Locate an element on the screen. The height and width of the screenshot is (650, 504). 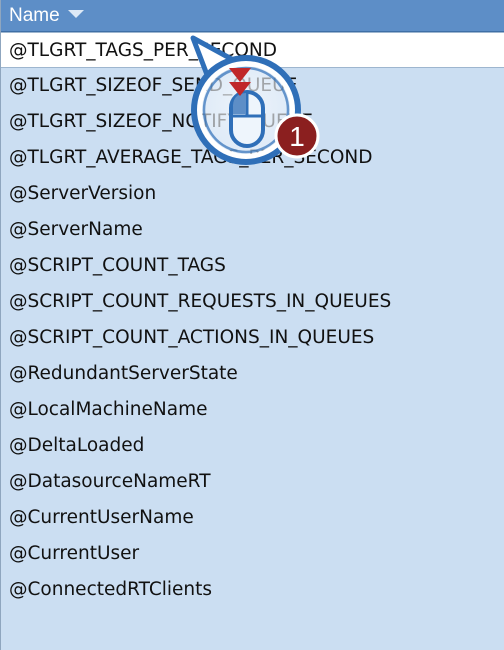
name-column-header: Name is located at coordinates (252, 16).